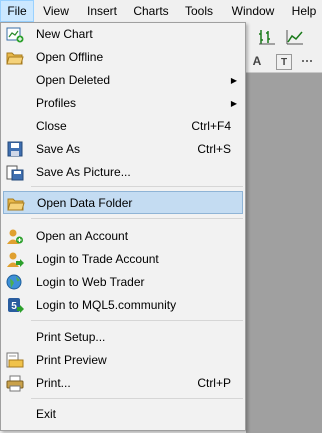 This screenshot has width=322, height=433. What do you see at coordinates (253, 11) in the screenshot?
I see `menu-window: Window` at bounding box center [253, 11].